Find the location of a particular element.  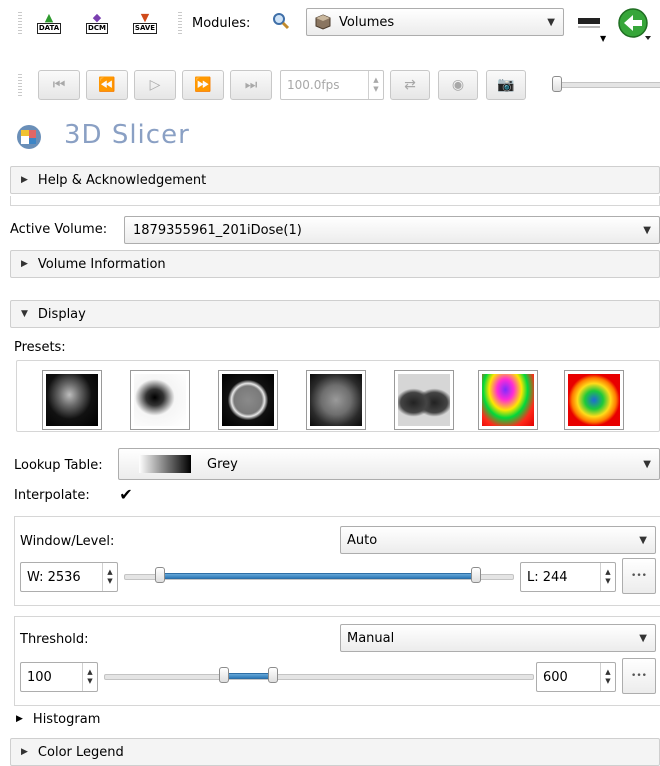

play-button: ▷ is located at coordinates (155, 85).